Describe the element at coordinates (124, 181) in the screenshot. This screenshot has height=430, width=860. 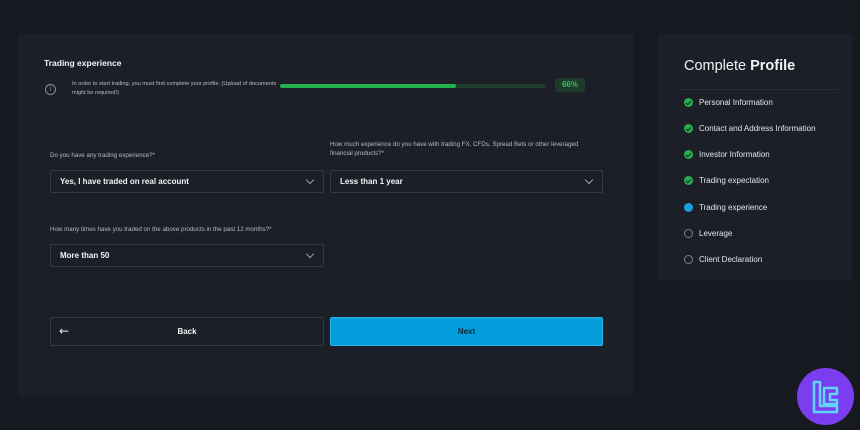
I see `select-value: Yes, I have traded on real account` at that location.